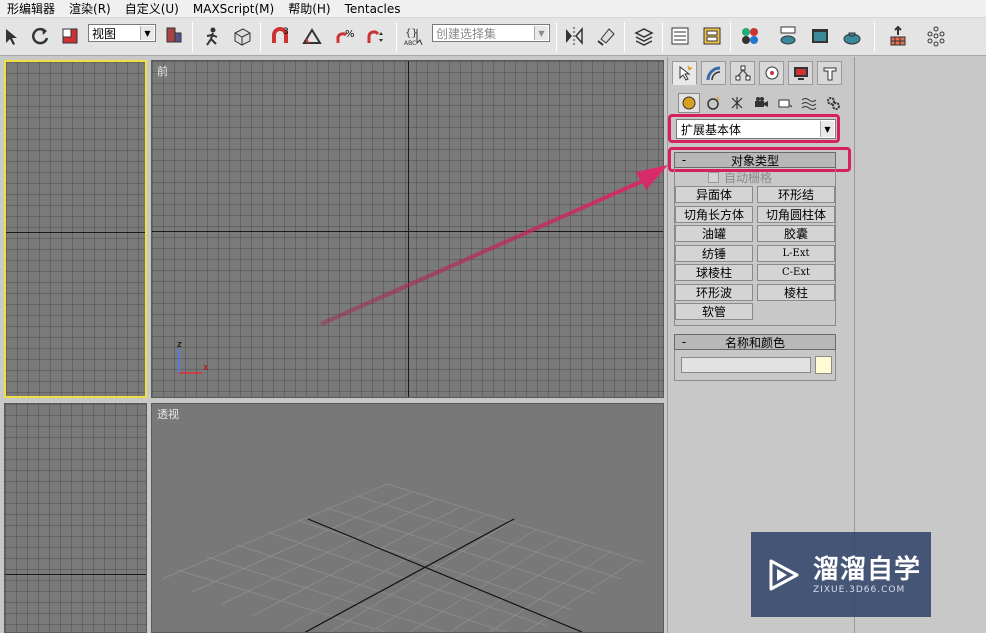 The height and width of the screenshot is (633, 986). What do you see at coordinates (740, 177) in the screenshot?
I see `autogrid-checkbox: 自动栅格` at bounding box center [740, 177].